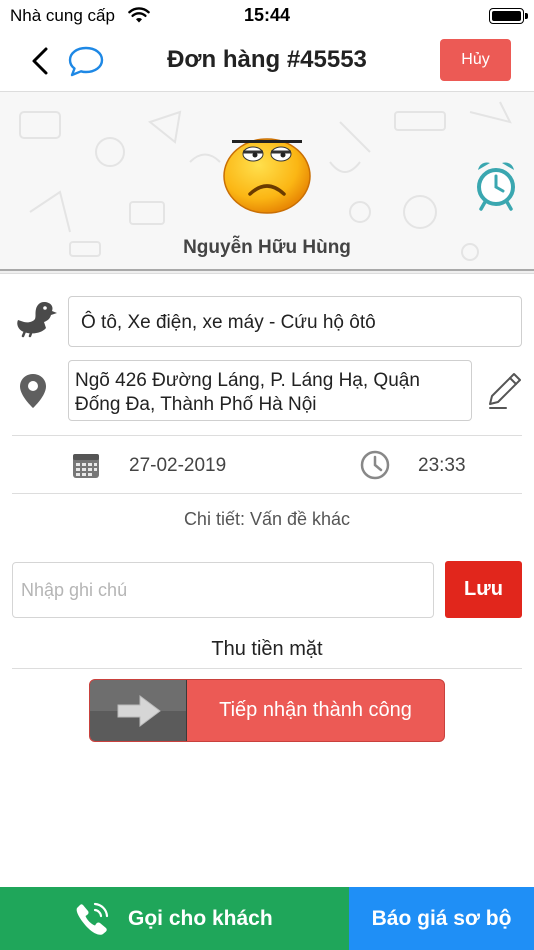 The width and height of the screenshot is (534, 950). I want to click on edit-pencil-button, so click(504, 390).